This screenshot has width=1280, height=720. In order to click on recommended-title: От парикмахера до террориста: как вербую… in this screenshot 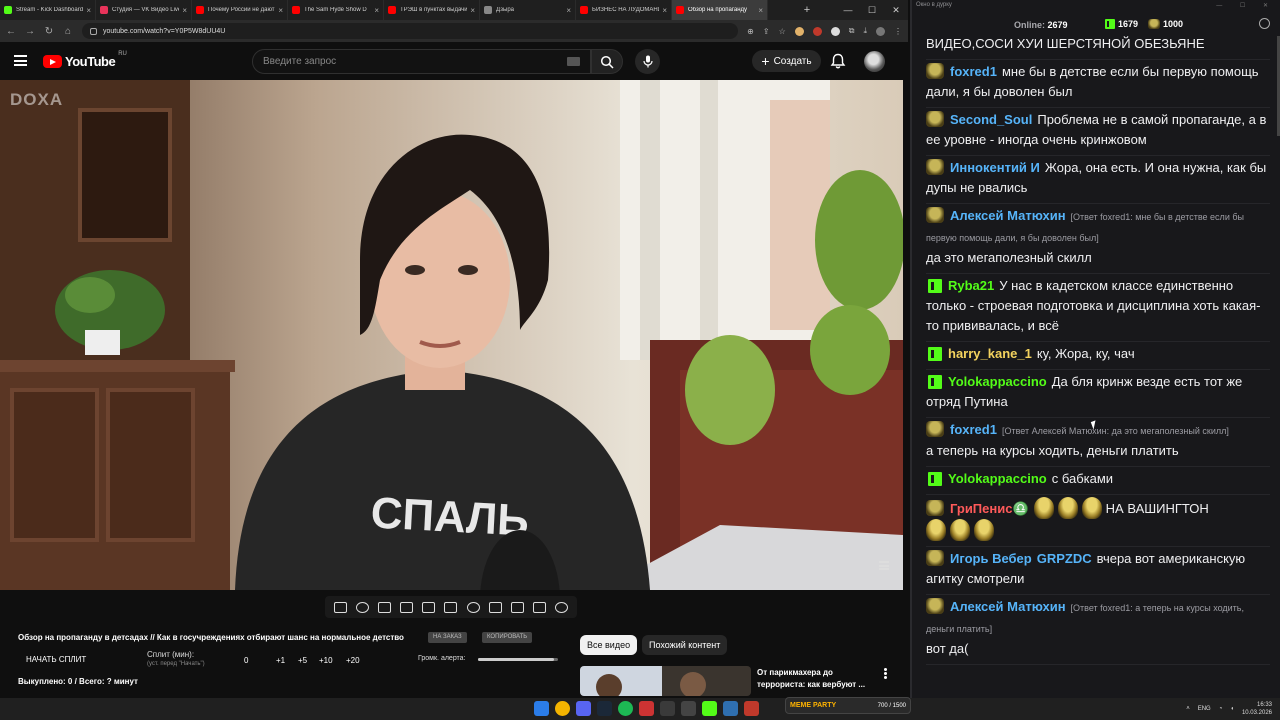, I will do `click(816, 679)`.